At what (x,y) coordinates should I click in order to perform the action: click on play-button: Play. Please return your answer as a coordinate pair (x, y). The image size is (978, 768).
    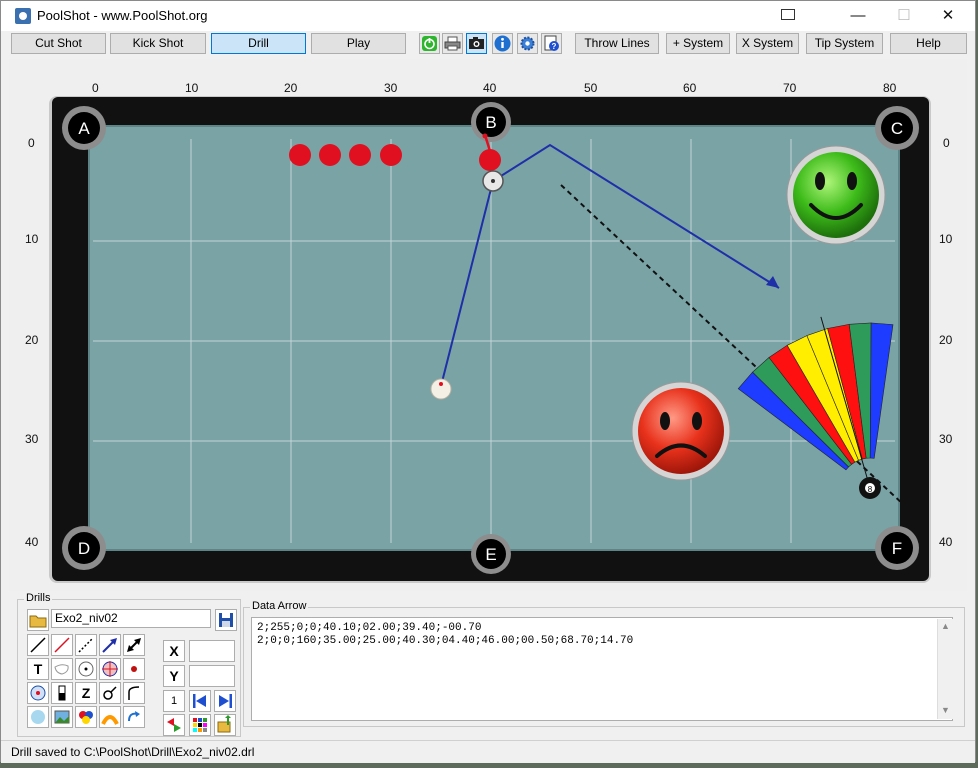
    Looking at the image, I should click on (358, 43).